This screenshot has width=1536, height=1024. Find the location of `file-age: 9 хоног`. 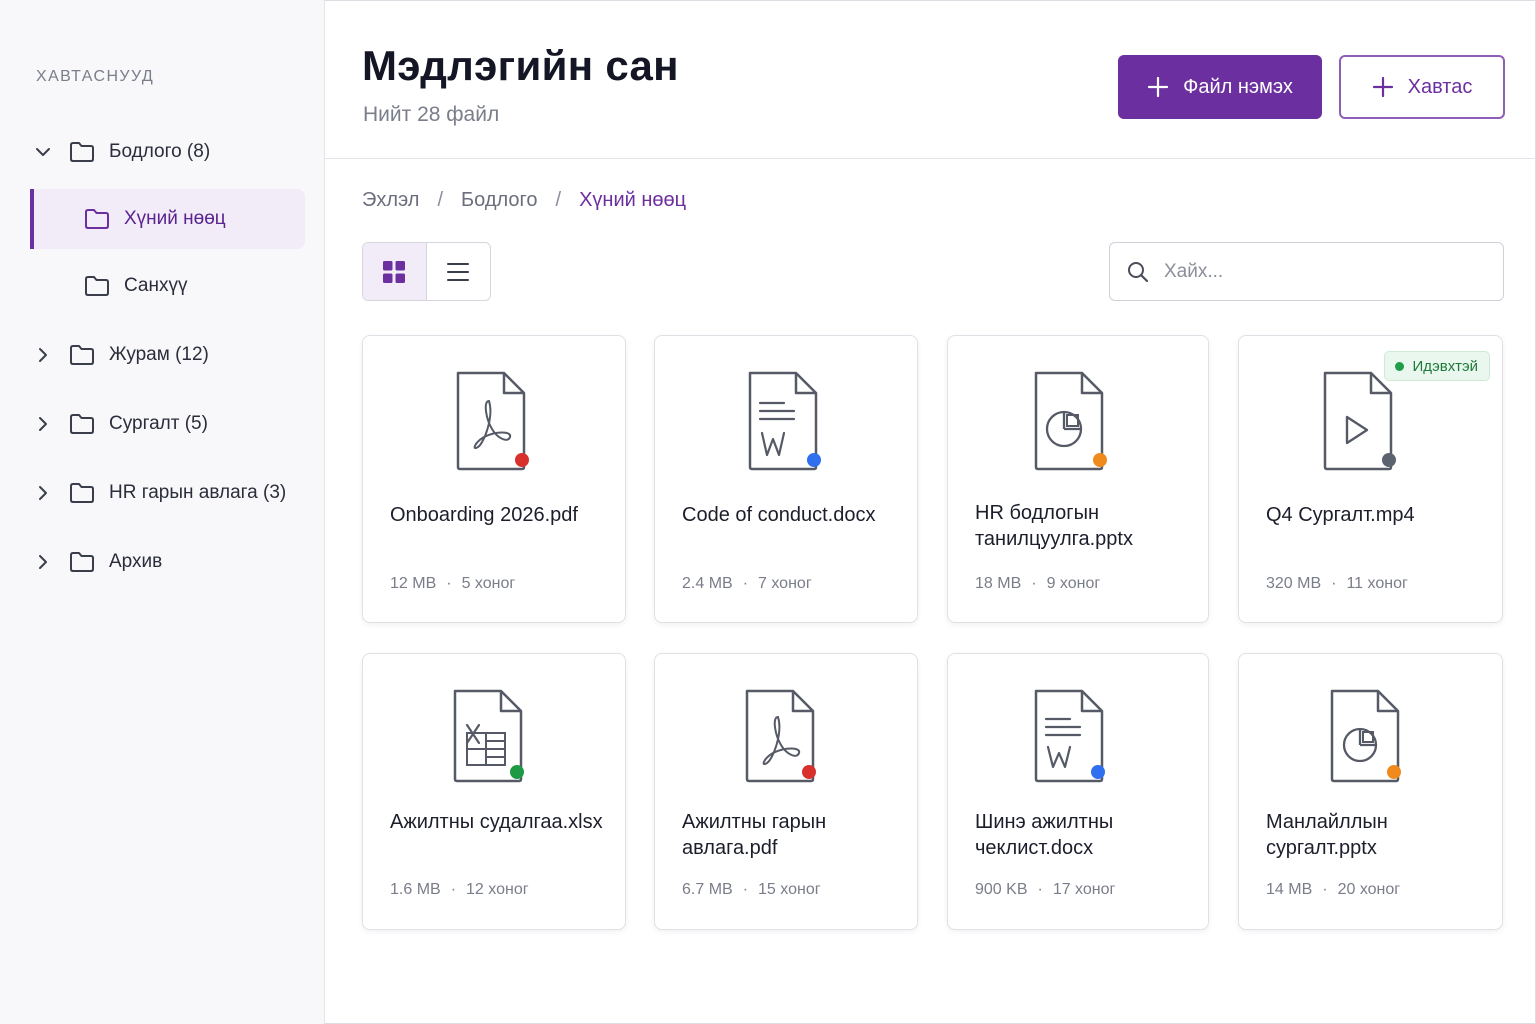

file-age: 9 хоног is located at coordinates (1073, 583).